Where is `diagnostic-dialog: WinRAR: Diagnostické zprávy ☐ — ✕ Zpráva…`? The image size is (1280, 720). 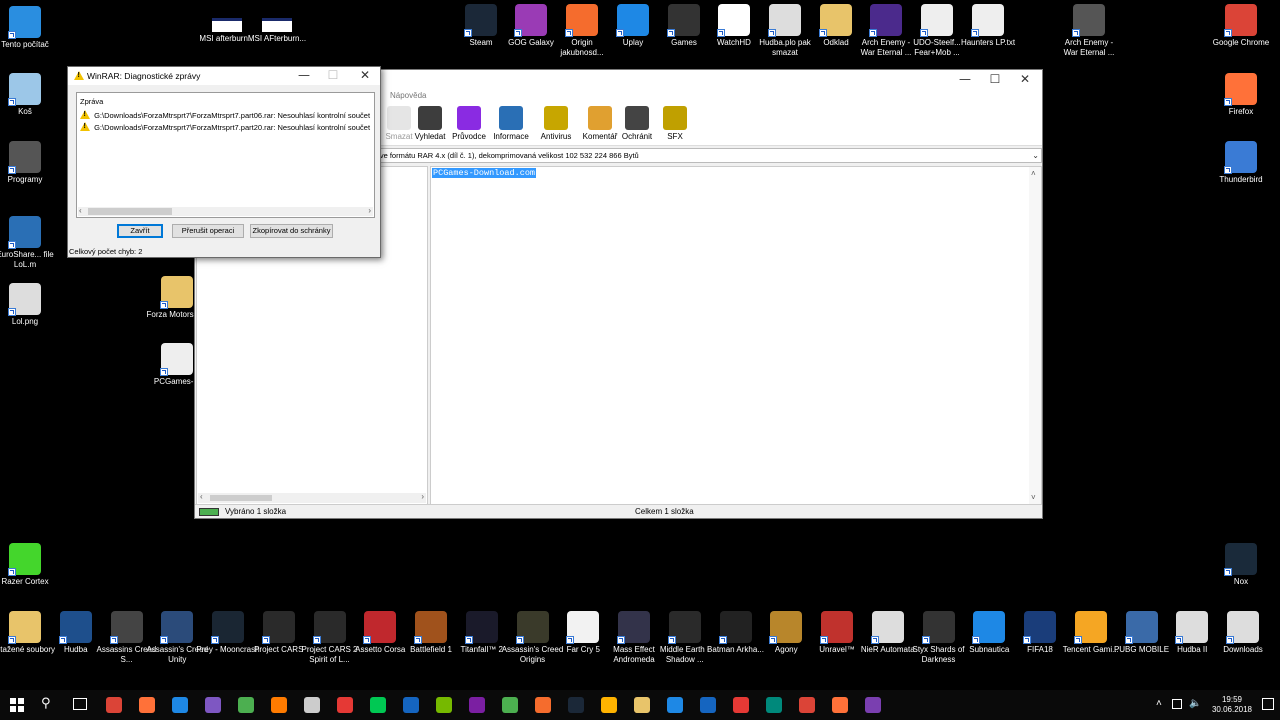
diagnostic-dialog: WinRAR: Diagnostické zprávy ☐ — ✕ Zpráva… is located at coordinates (224, 162).